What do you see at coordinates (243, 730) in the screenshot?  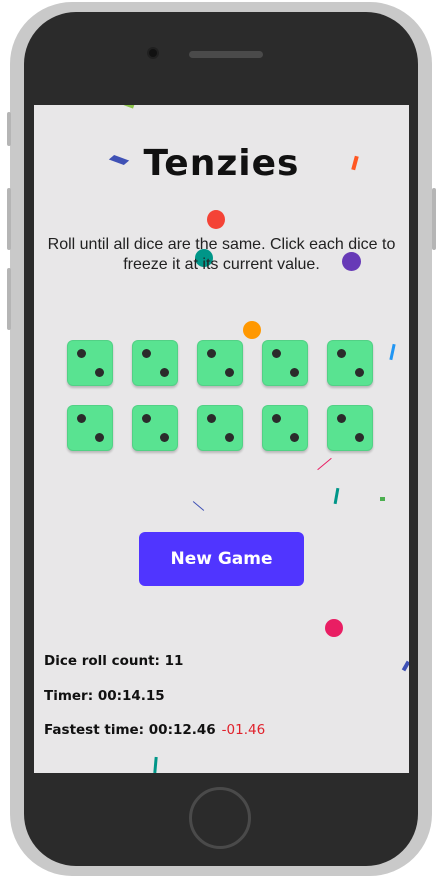 I see `fastest-time-delta: -01.46` at bounding box center [243, 730].